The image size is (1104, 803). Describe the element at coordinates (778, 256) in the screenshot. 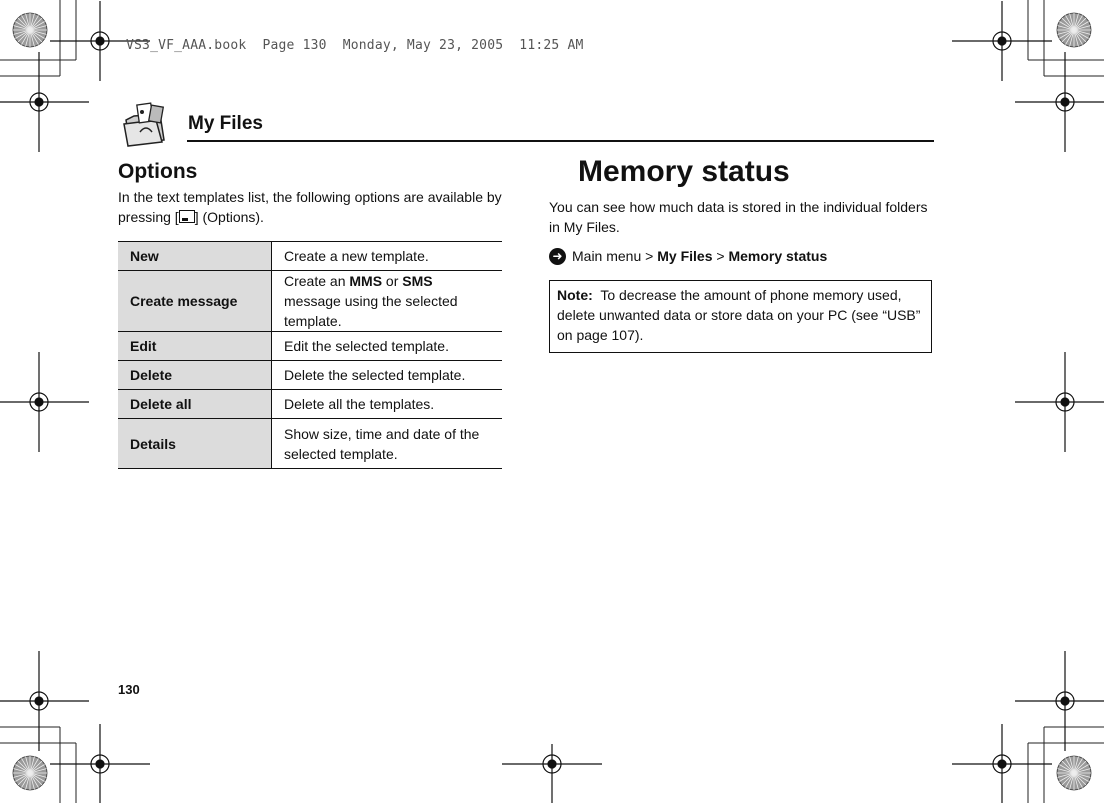

I see `menu-path-step-memory-status: Memory status` at that location.